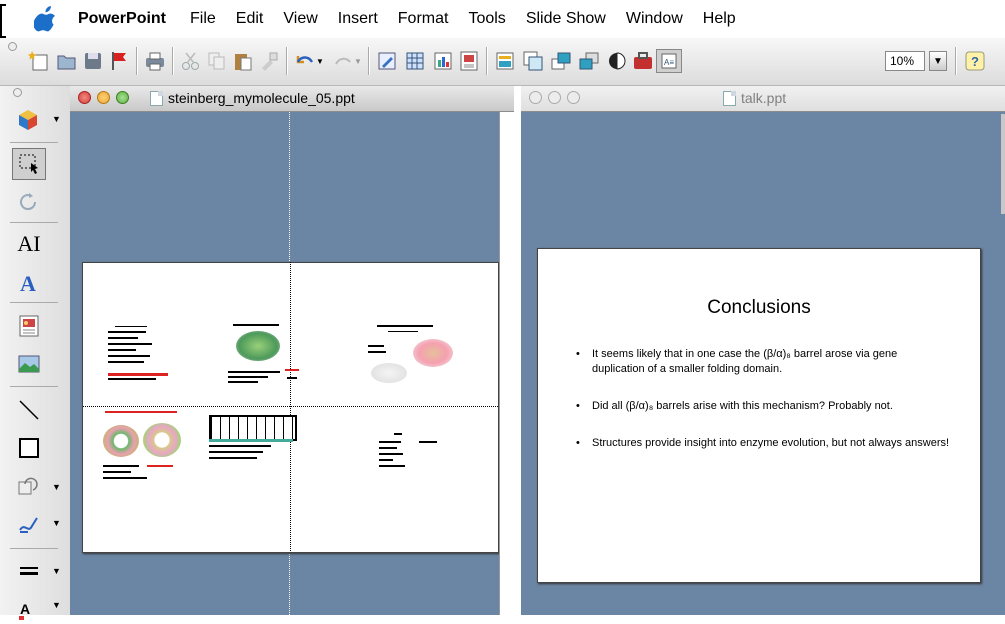 The image size is (1005, 624). What do you see at coordinates (506, 363) in the screenshot?
I see `vertical-scrollbar` at bounding box center [506, 363].